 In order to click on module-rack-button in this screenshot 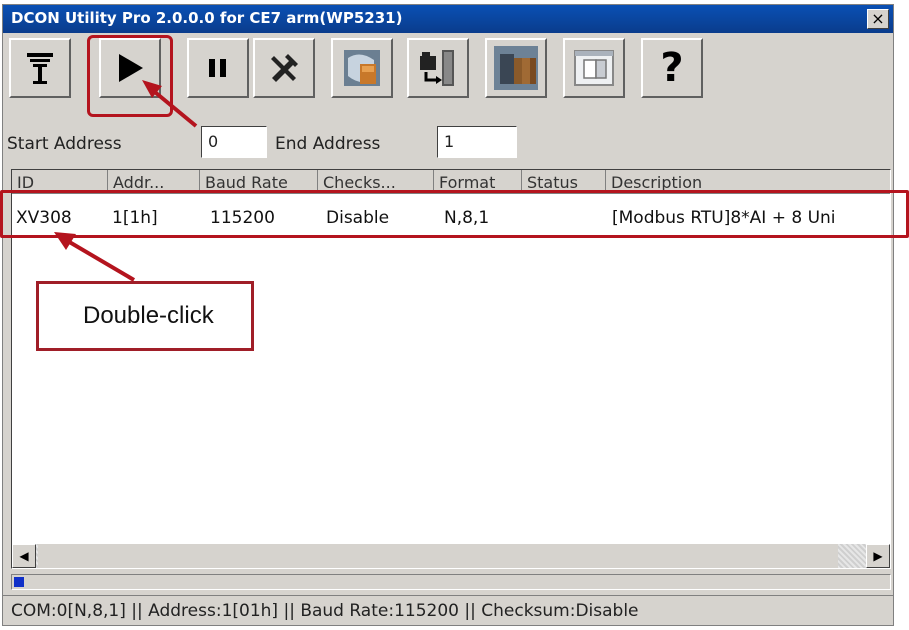, I will do `click(516, 68)`.